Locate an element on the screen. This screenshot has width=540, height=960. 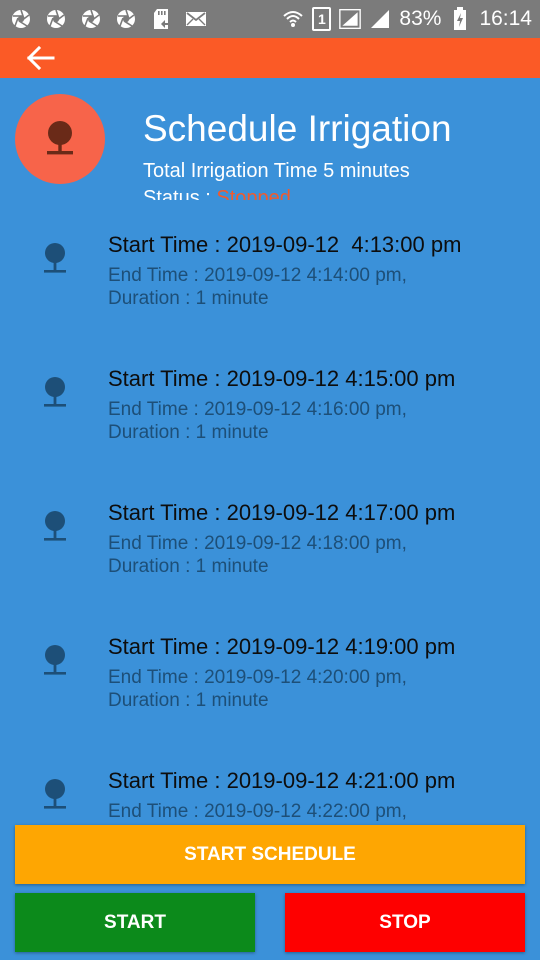
page-title: Schedule Irrigation is located at coordinates (297, 128).